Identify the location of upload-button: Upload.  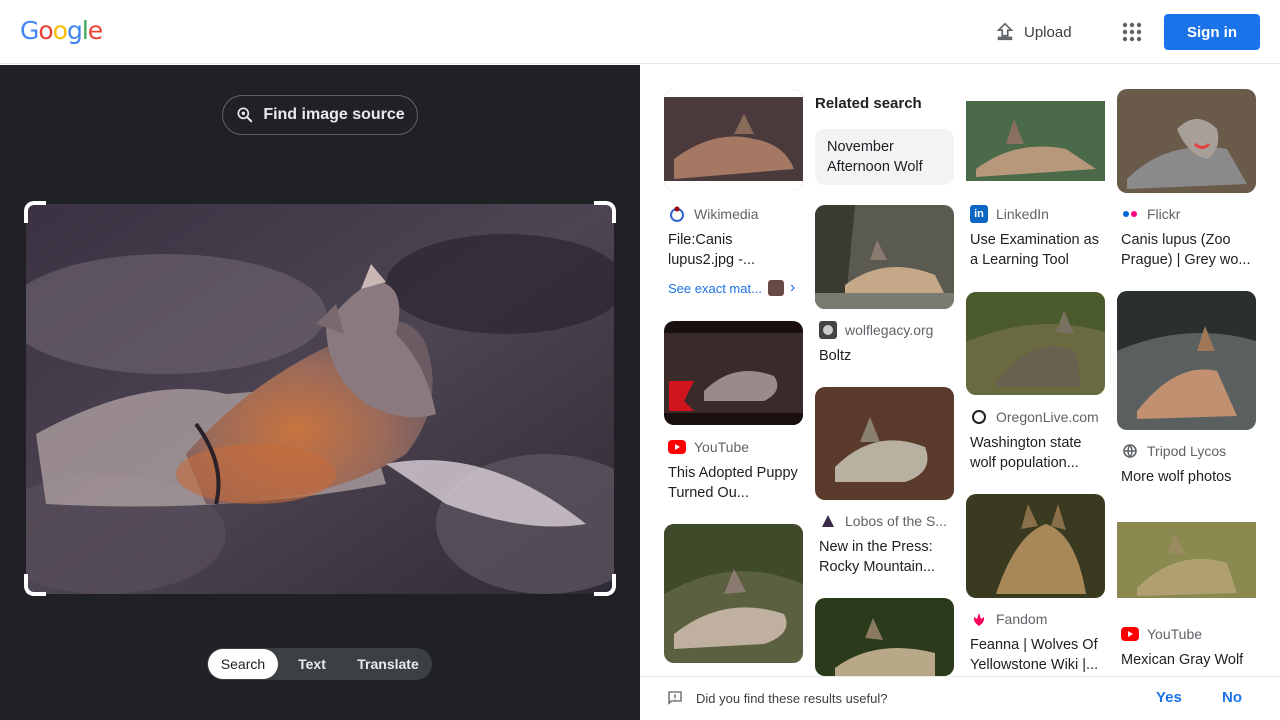
(1036, 32).